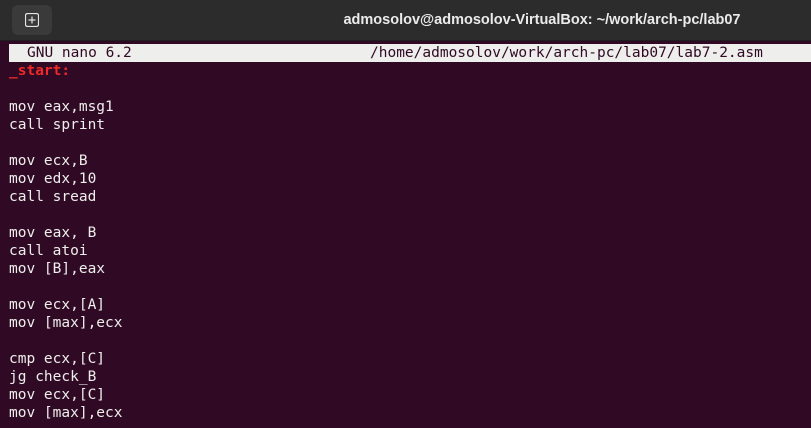  Describe the element at coordinates (57, 359) in the screenshot. I see `code-line: cmp ecx,[C]` at that location.